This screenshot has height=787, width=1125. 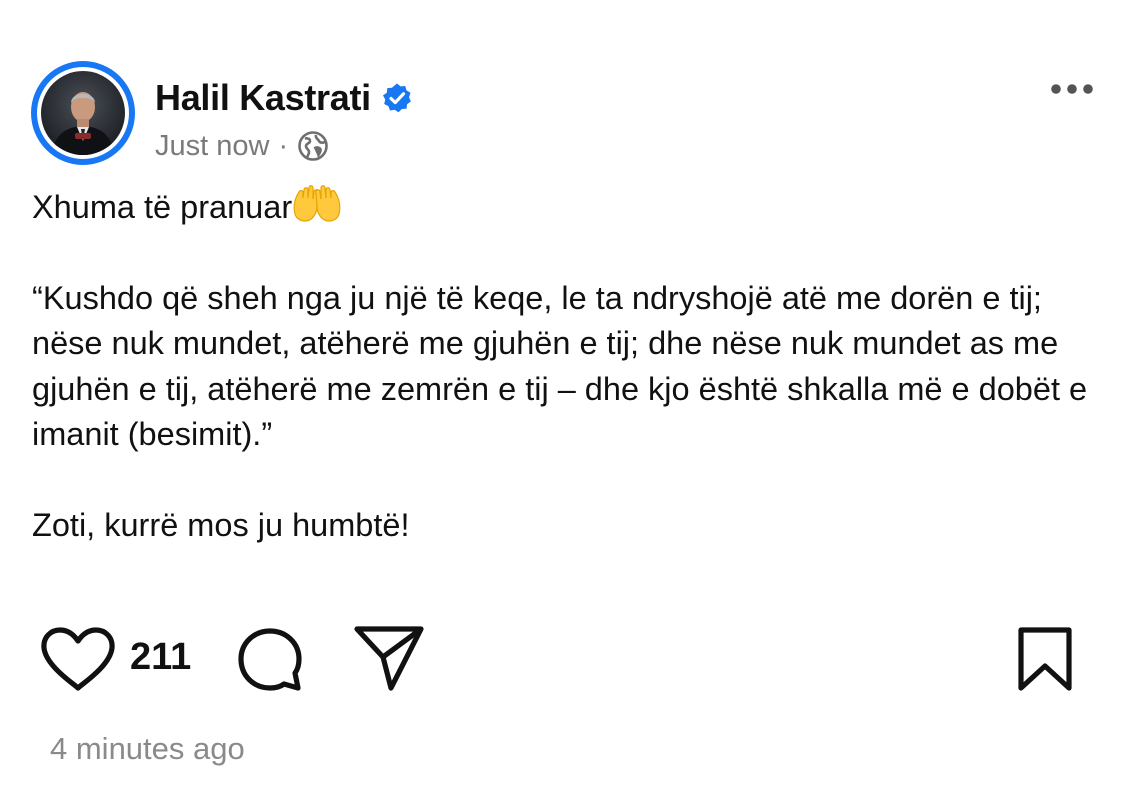 What do you see at coordinates (221, 524) in the screenshot?
I see `post-closing: Zoti, kurrë mos ju humbtë!` at bounding box center [221, 524].